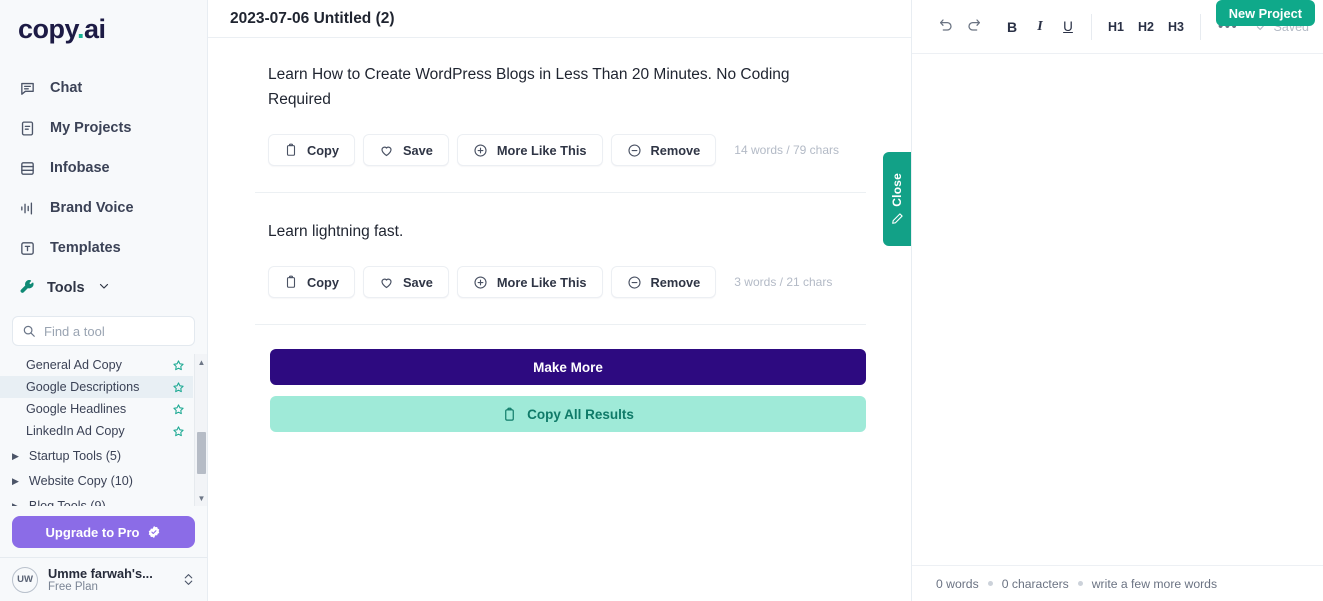  What do you see at coordinates (1146, 27) in the screenshot?
I see `heading-2-button: H2` at bounding box center [1146, 27].